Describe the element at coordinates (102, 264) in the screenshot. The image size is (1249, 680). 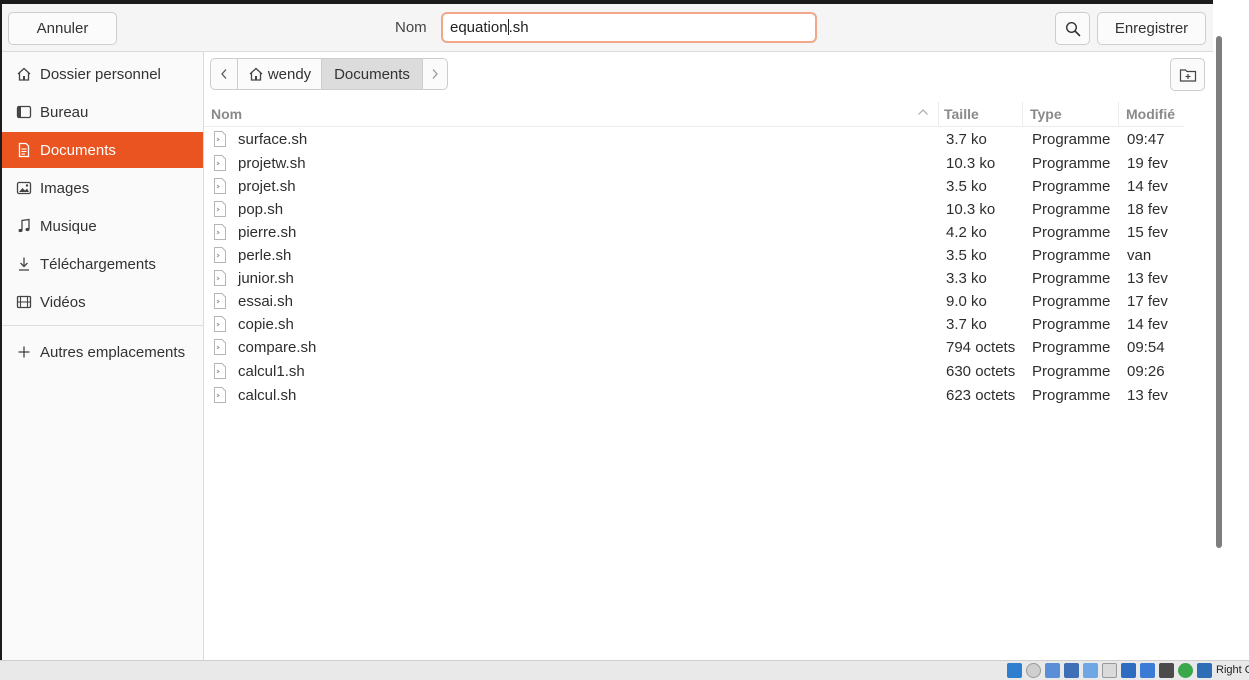
I see `sidebar-item-telechargements: Téléchargements` at that location.